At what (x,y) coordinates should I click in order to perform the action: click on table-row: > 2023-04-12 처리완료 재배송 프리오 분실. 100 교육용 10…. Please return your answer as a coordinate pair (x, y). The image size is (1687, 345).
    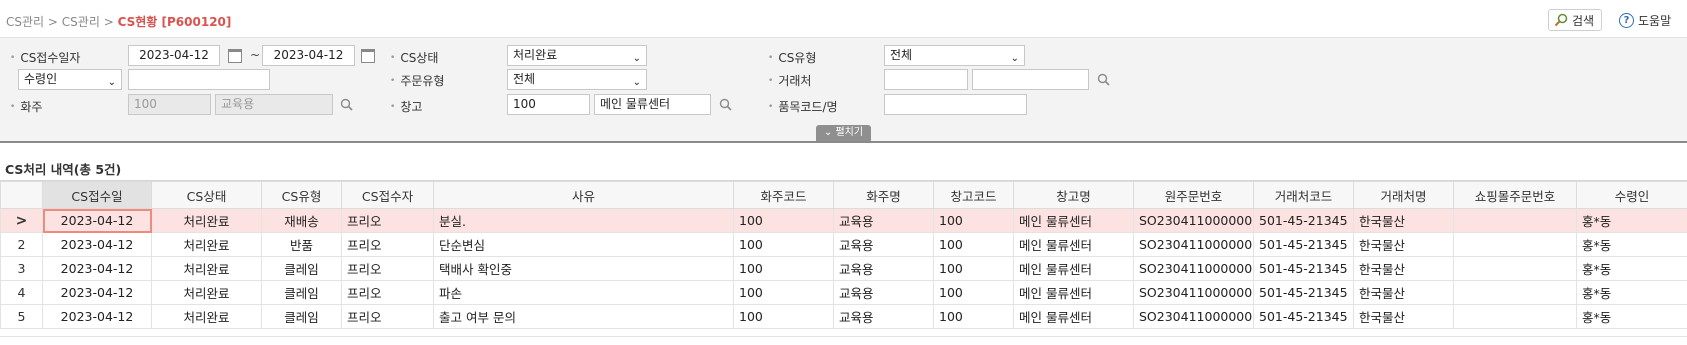
    Looking at the image, I should click on (843, 220).